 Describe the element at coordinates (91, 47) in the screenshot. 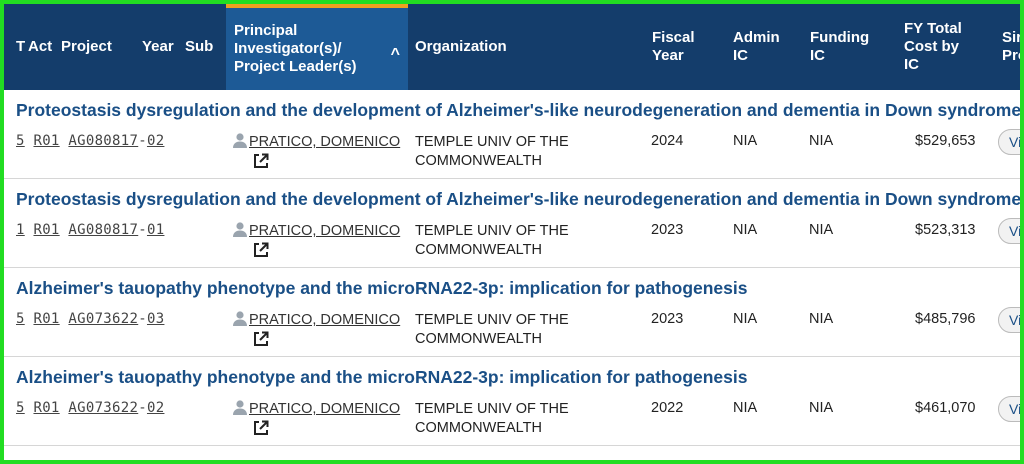

I see `col-header-project: Project` at that location.